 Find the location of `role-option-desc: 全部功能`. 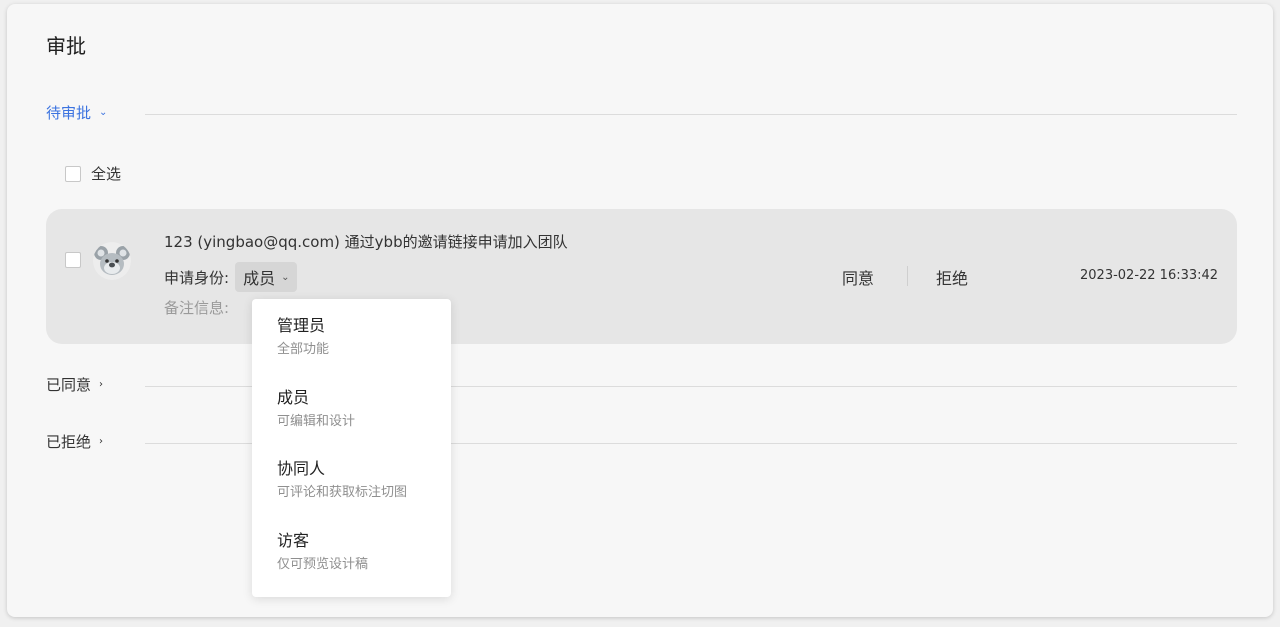

role-option-desc: 全部功能 is located at coordinates (303, 349).